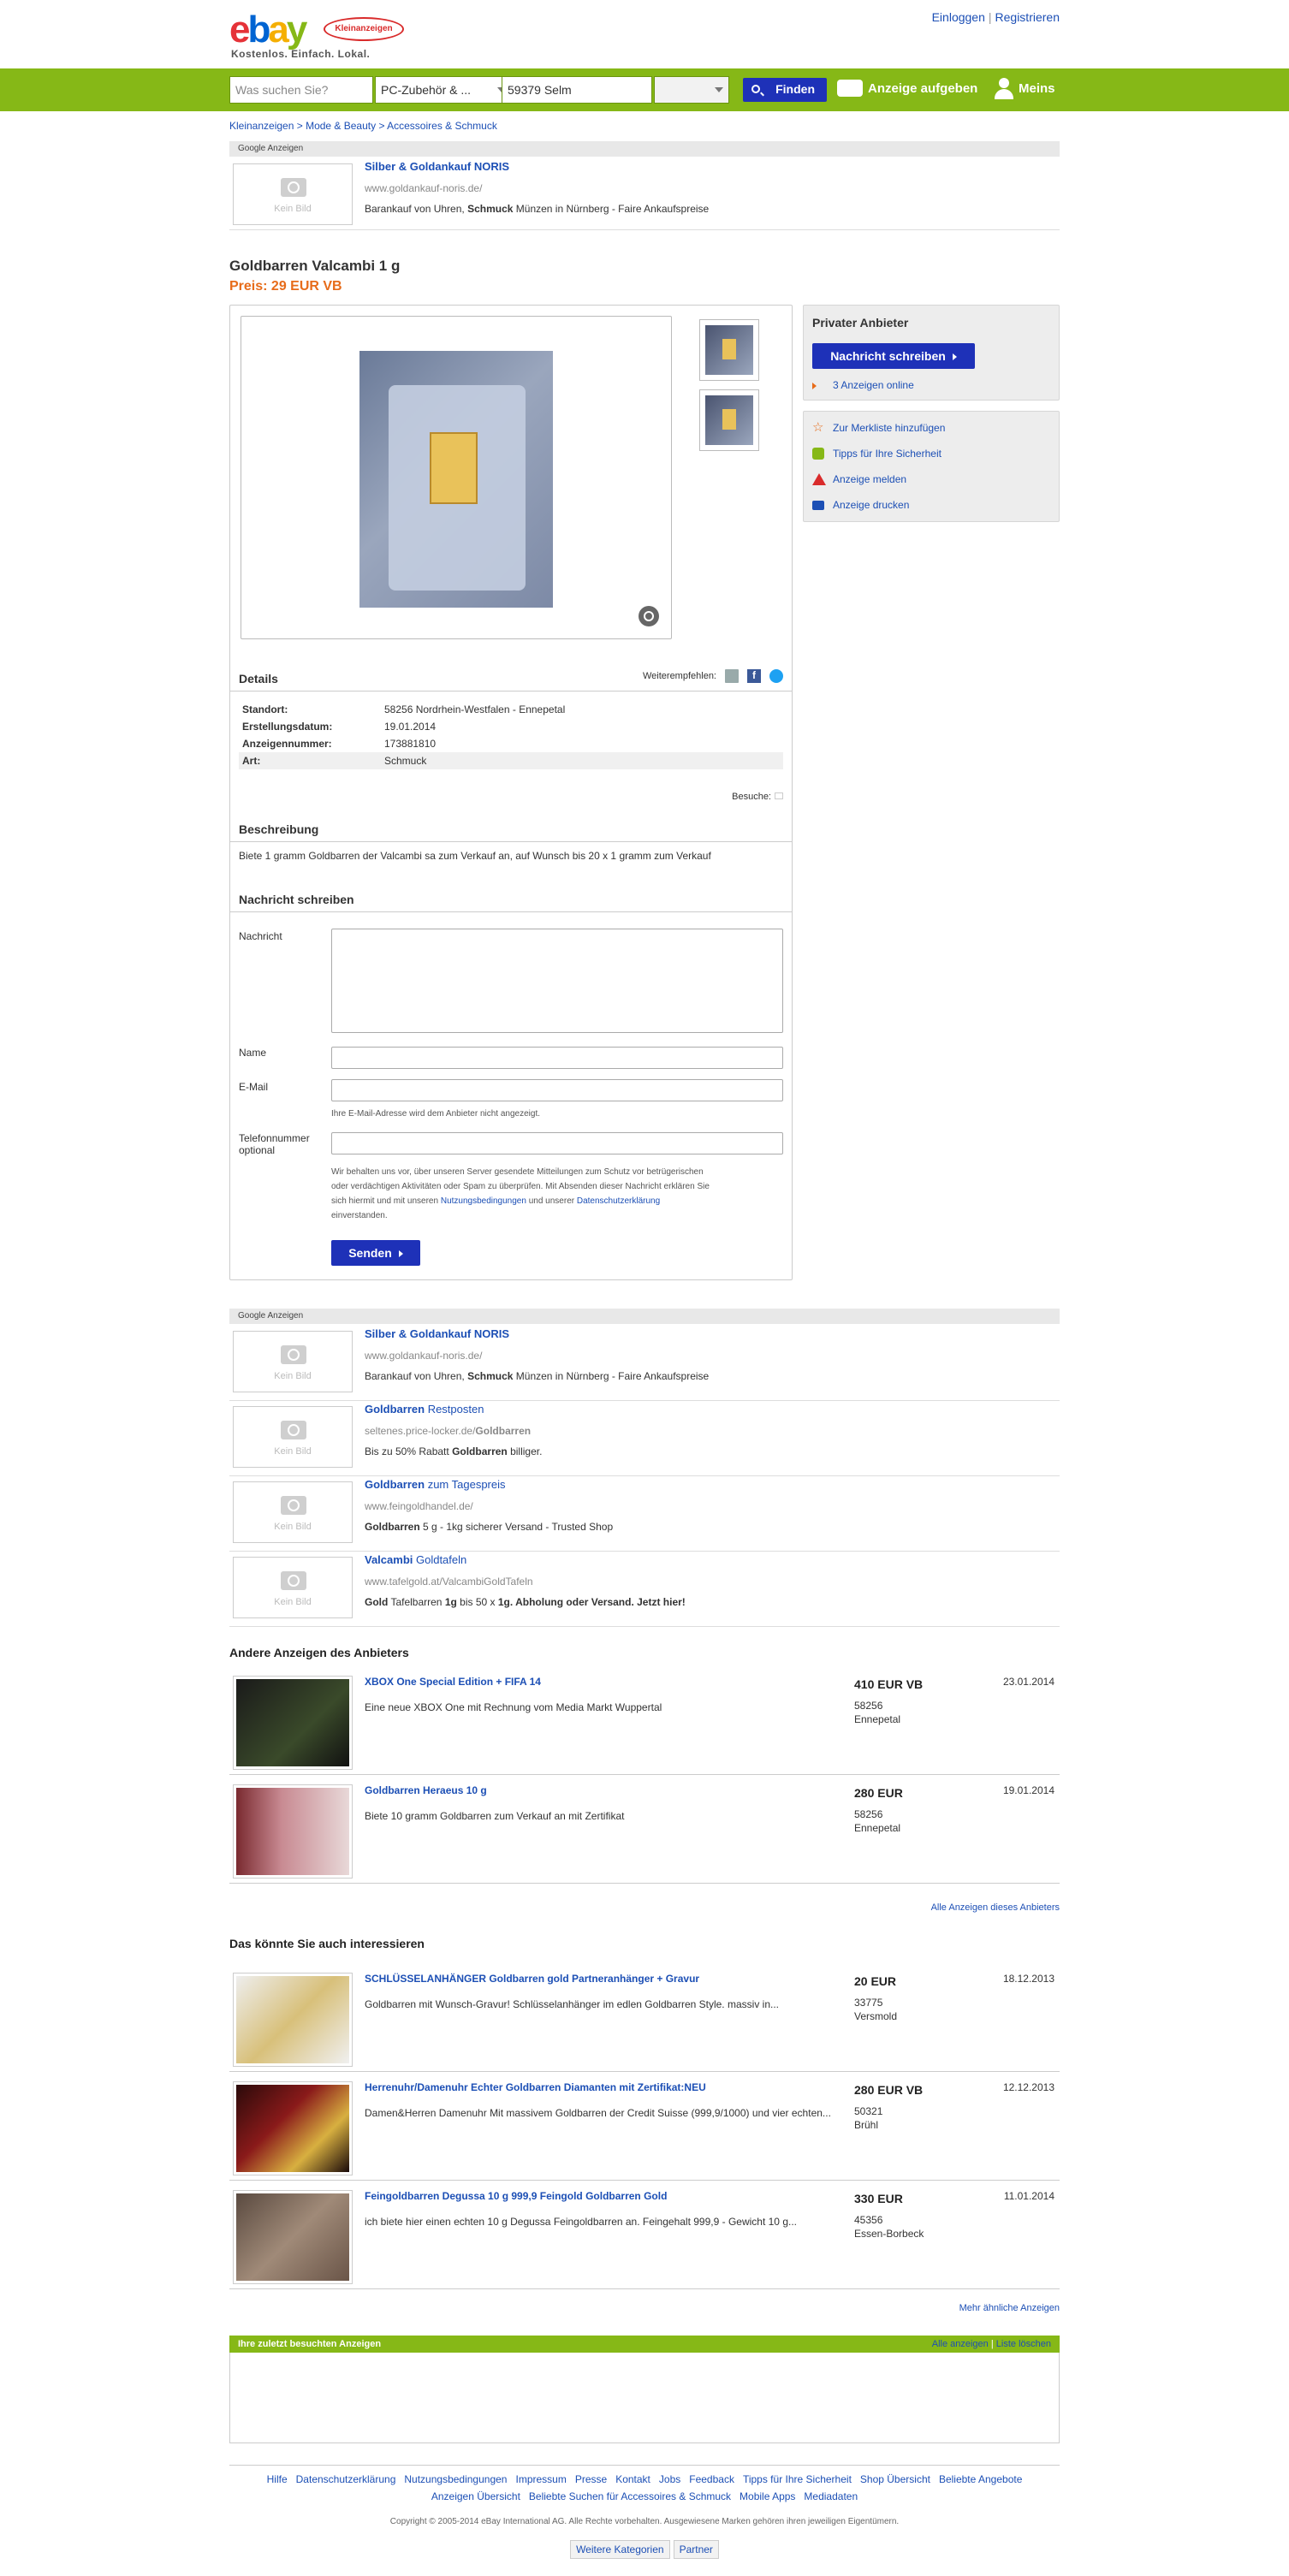 The height and width of the screenshot is (2576, 1289). I want to click on facebook-icon: f, so click(754, 676).